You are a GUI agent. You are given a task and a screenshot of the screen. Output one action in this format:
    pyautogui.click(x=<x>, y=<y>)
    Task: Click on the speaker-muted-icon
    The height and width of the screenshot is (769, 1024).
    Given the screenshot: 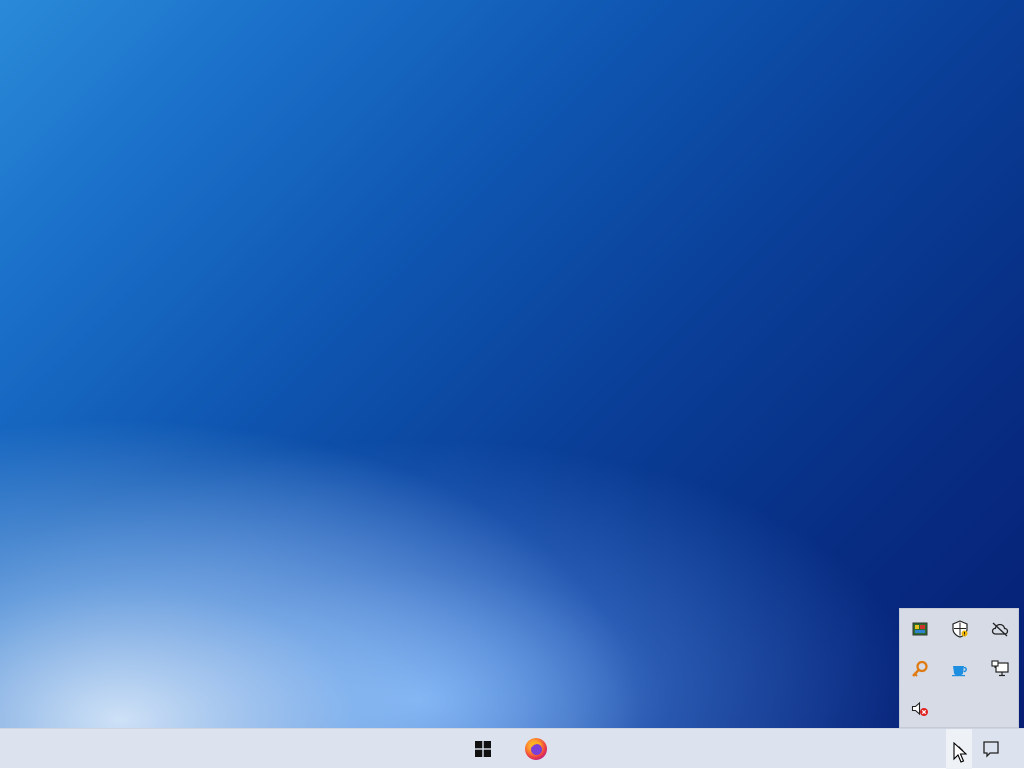 What is the action you would take?
    pyautogui.click(x=919, y=708)
    